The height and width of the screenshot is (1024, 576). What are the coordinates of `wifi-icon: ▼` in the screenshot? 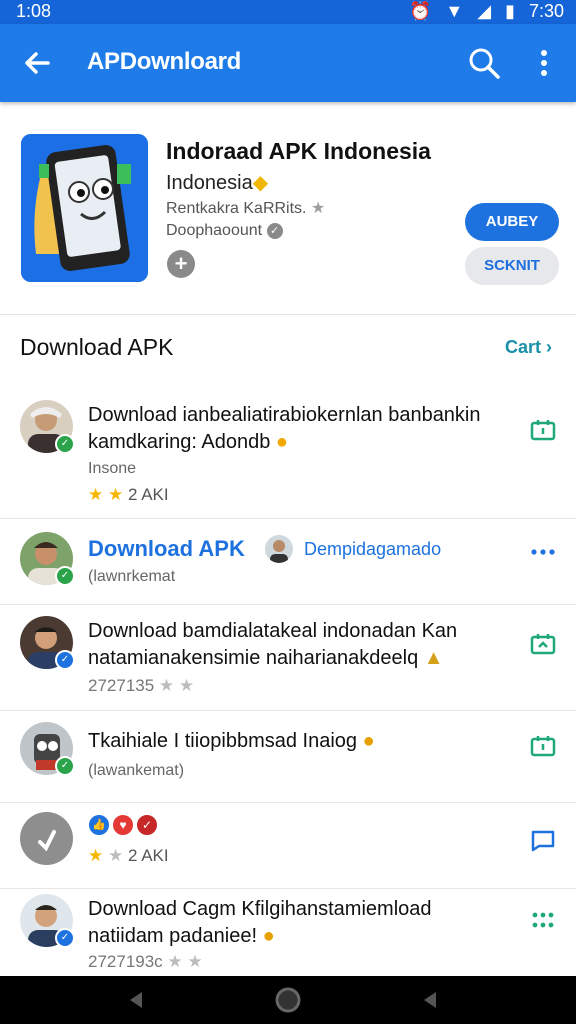 It's located at (454, 11).